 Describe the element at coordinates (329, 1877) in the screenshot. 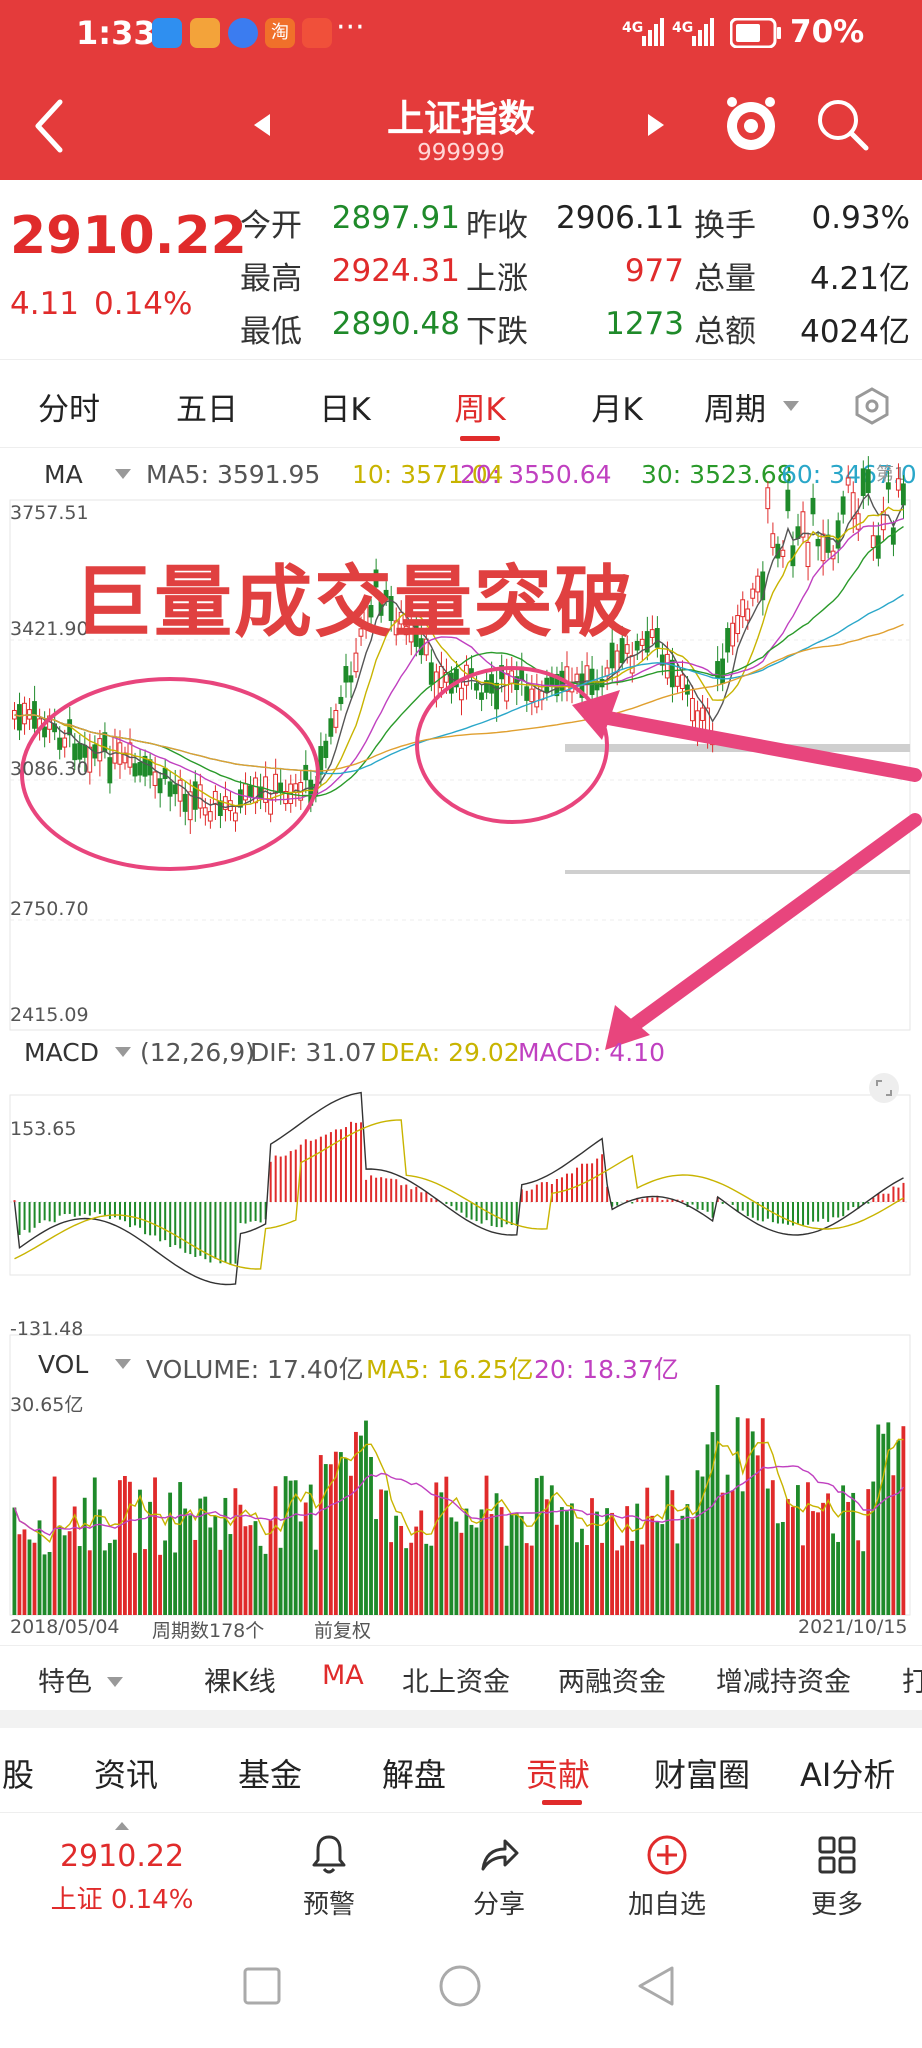

I see `alert-button: 预警` at that location.